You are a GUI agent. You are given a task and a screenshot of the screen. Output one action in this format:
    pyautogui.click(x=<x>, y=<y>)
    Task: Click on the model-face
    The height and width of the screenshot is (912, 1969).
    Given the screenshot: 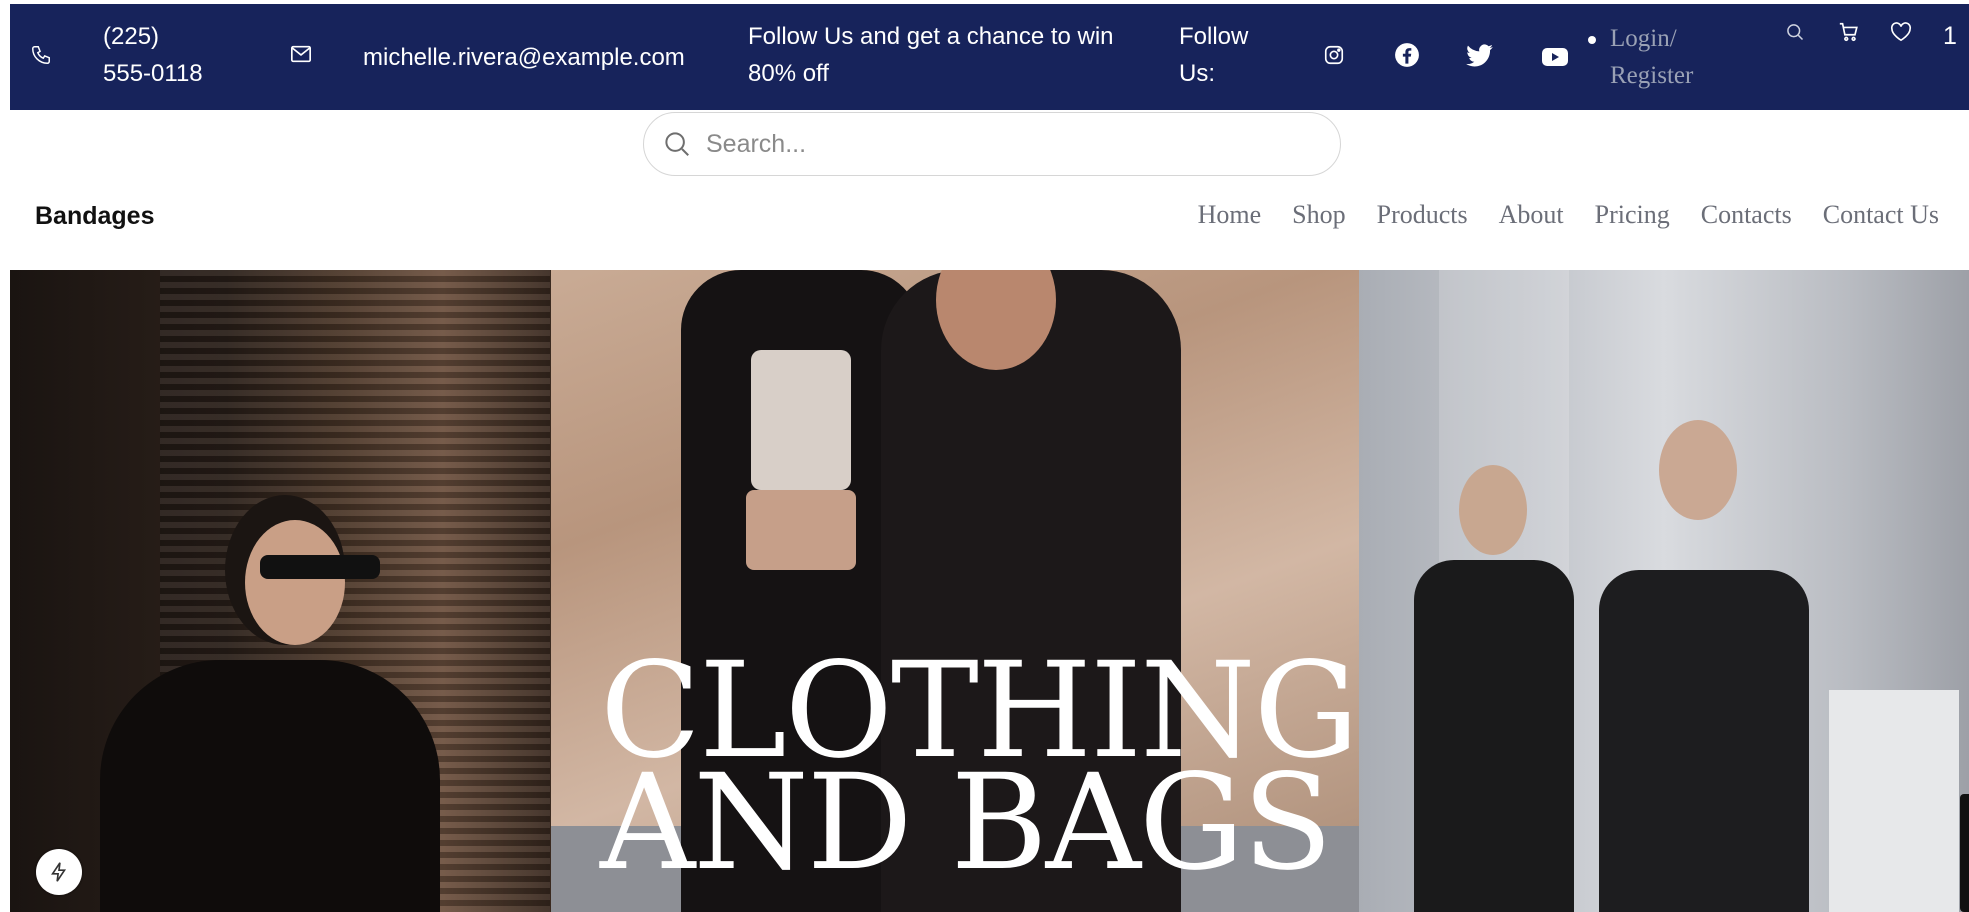 What is the action you would take?
    pyautogui.click(x=295, y=582)
    